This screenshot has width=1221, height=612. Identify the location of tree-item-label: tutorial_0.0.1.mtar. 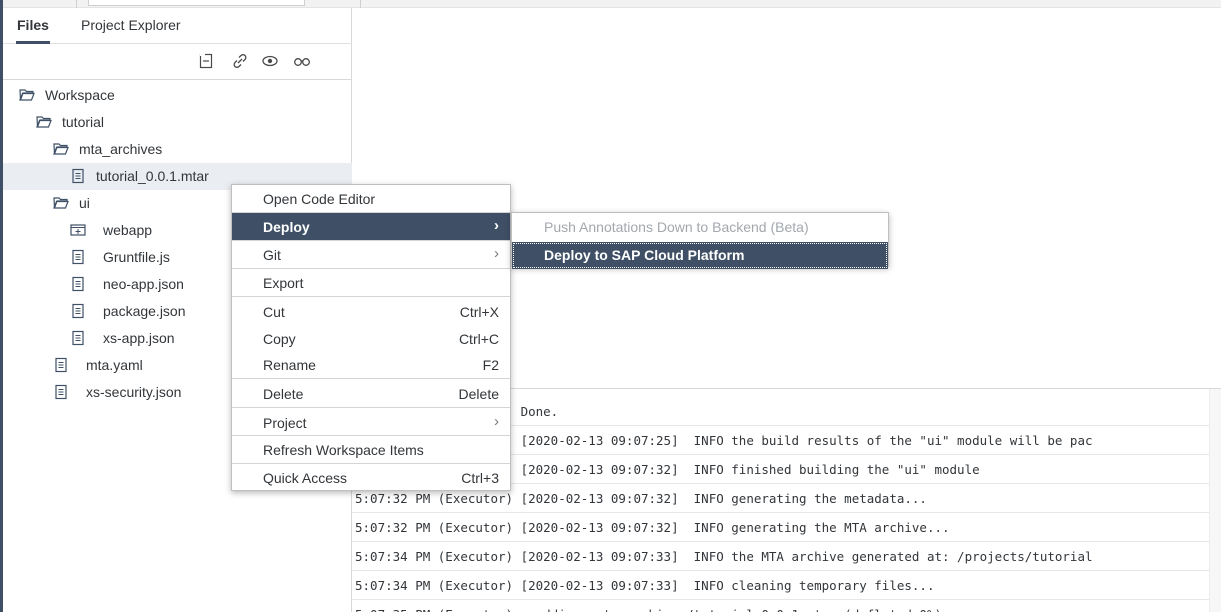
(152, 176).